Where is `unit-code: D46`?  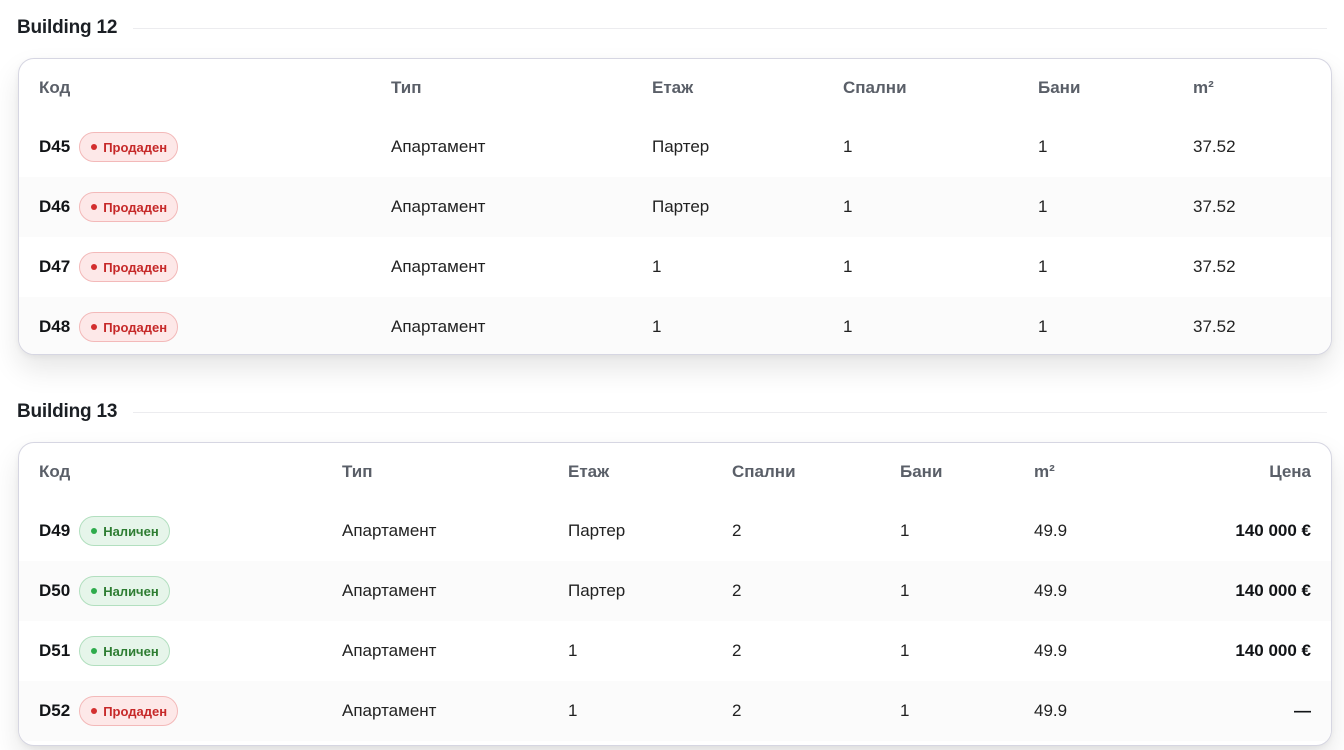
unit-code: D46 is located at coordinates (54, 207).